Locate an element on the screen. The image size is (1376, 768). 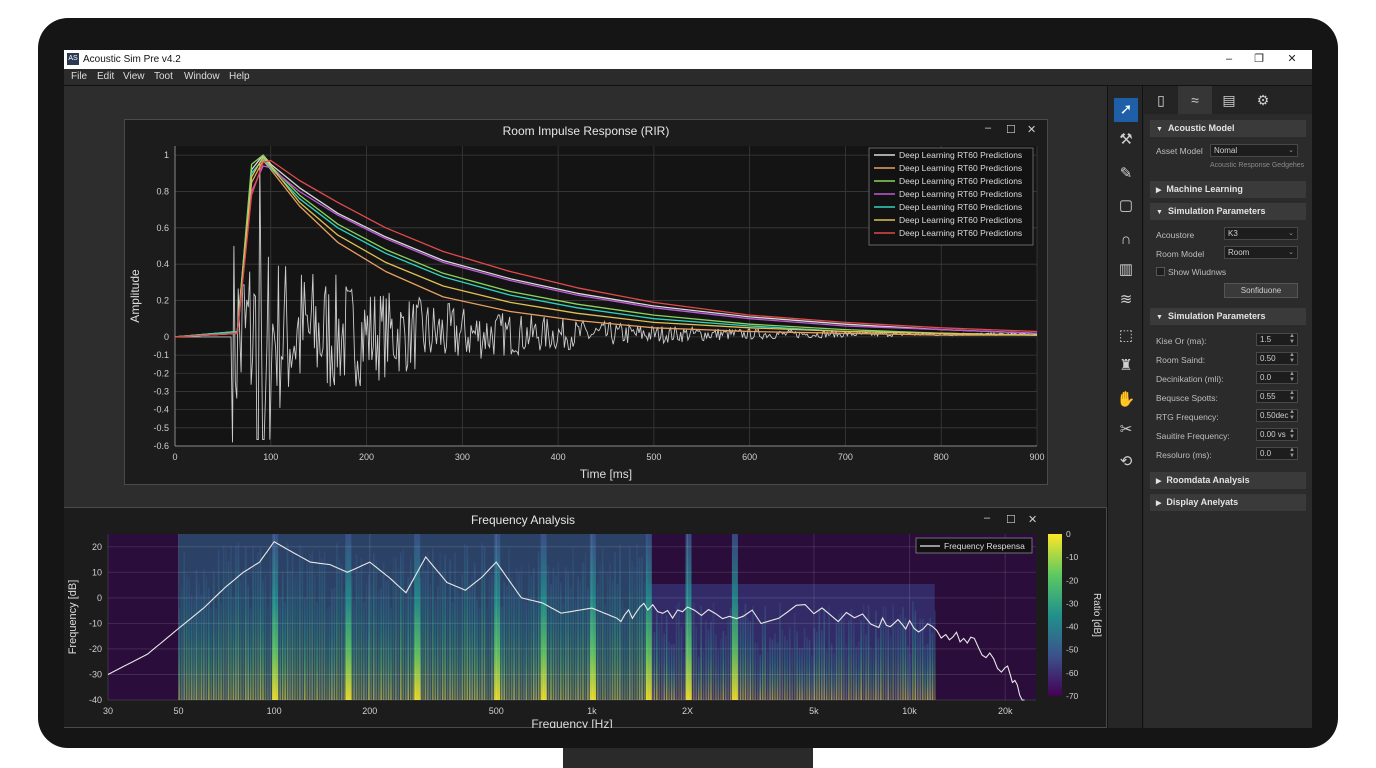
param-label: Resoluro (ms): is located at coordinates (1184, 455).